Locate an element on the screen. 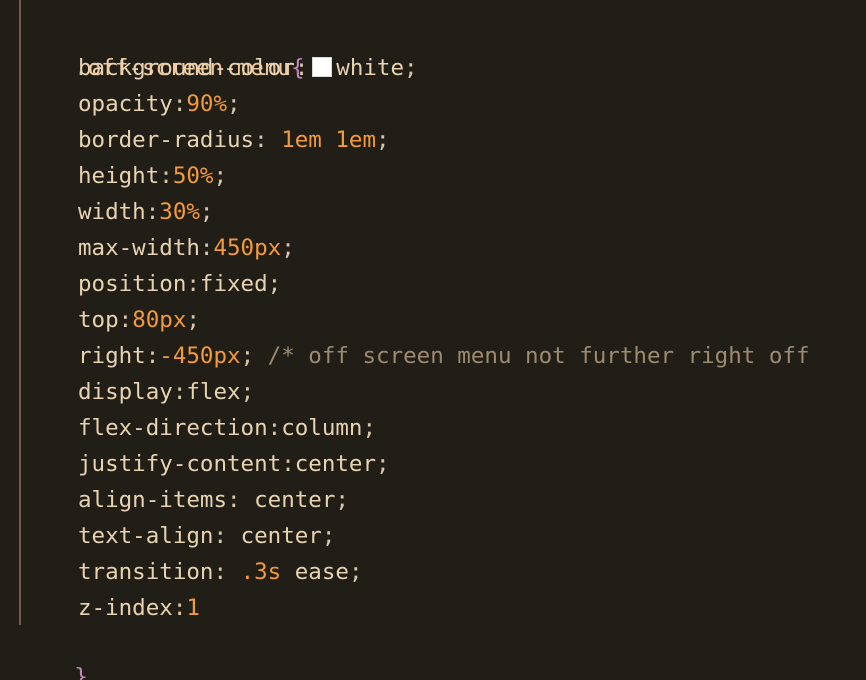 The width and height of the screenshot is (866, 680). declaration-line: top:80px; is located at coordinates (139, 320).